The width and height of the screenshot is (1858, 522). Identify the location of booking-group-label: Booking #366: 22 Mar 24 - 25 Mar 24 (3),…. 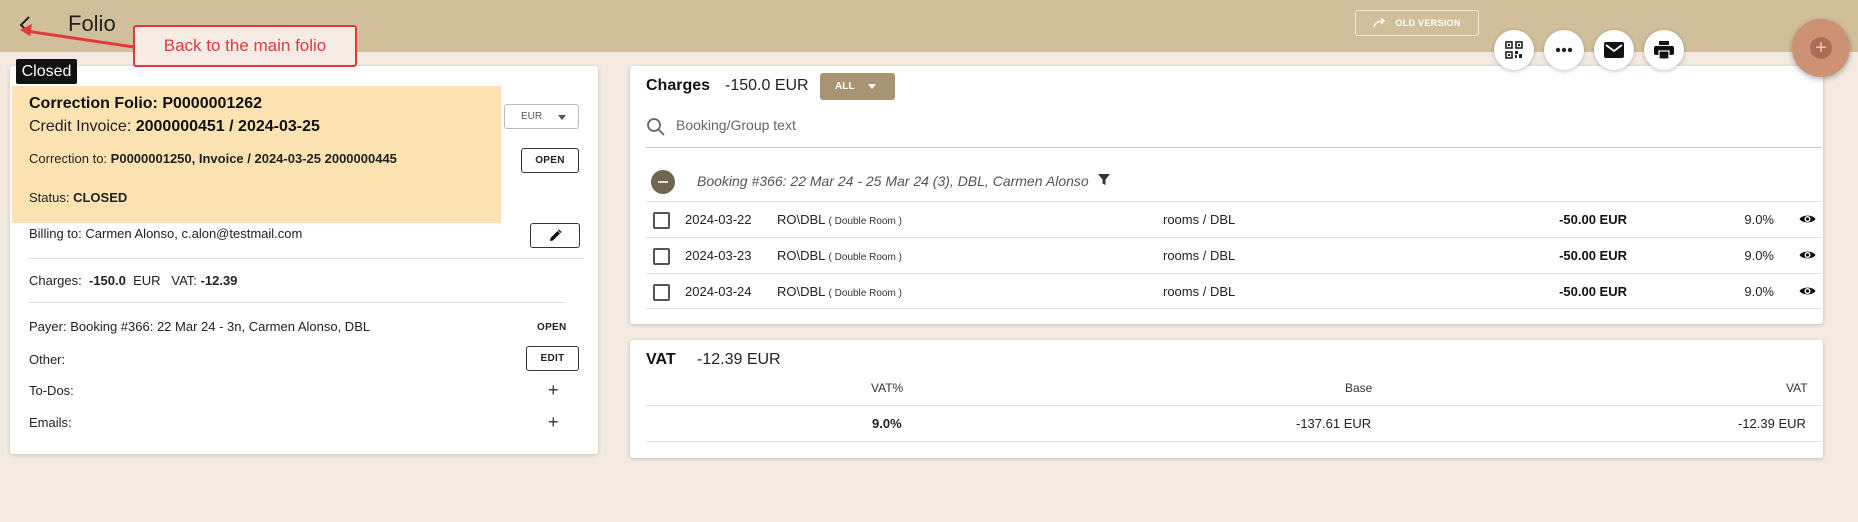
(893, 181).